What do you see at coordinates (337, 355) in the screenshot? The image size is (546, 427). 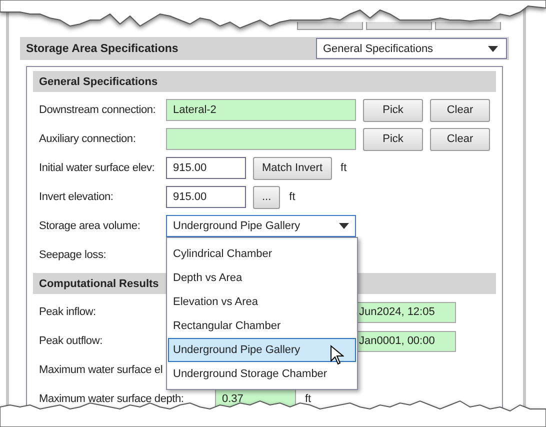 I see `mouse-pointer-icon` at bounding box center [337, 355].